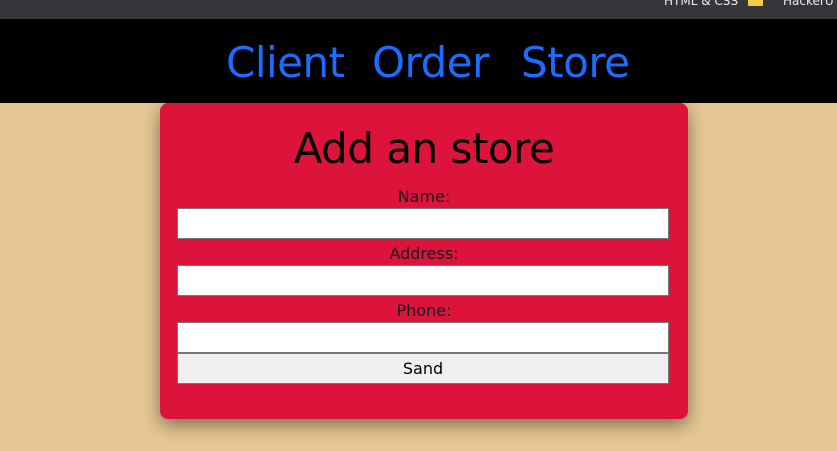  I want to click on folder-icon, so click(755, 3).